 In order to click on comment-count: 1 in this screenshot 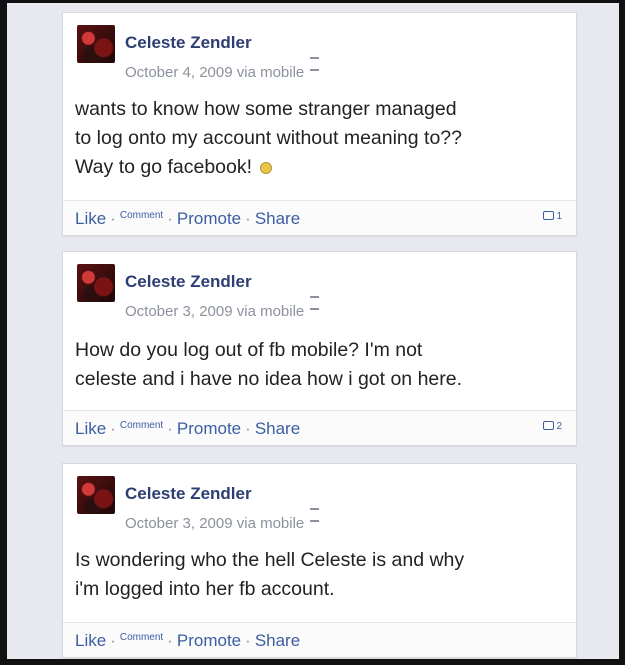, I will do `click(552, 216)`.